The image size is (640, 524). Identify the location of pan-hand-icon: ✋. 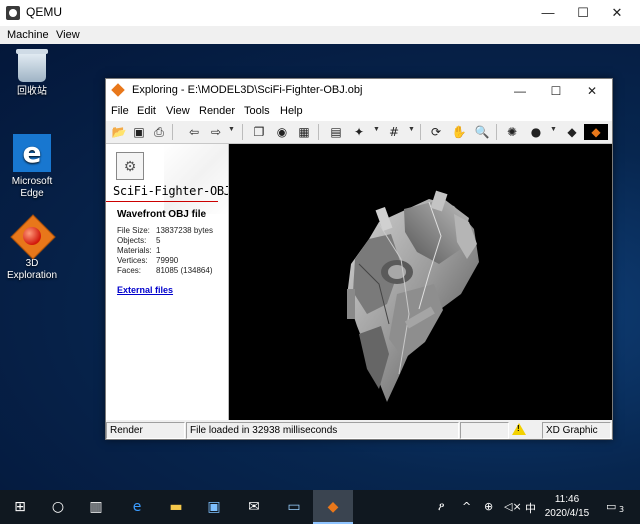
(459, 132).